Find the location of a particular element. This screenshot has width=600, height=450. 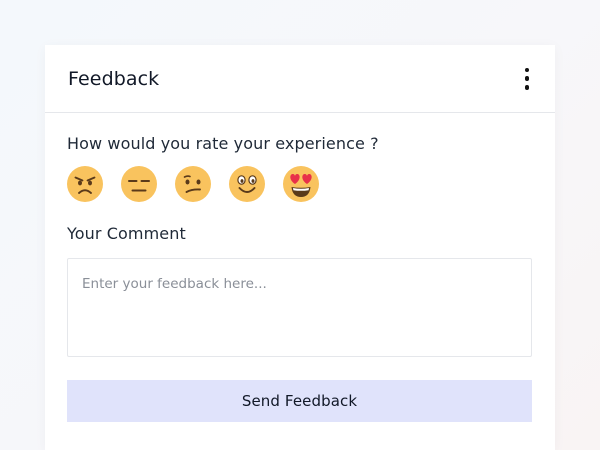

slightly-smiling-face-icon is located at coordinates (247, 184).